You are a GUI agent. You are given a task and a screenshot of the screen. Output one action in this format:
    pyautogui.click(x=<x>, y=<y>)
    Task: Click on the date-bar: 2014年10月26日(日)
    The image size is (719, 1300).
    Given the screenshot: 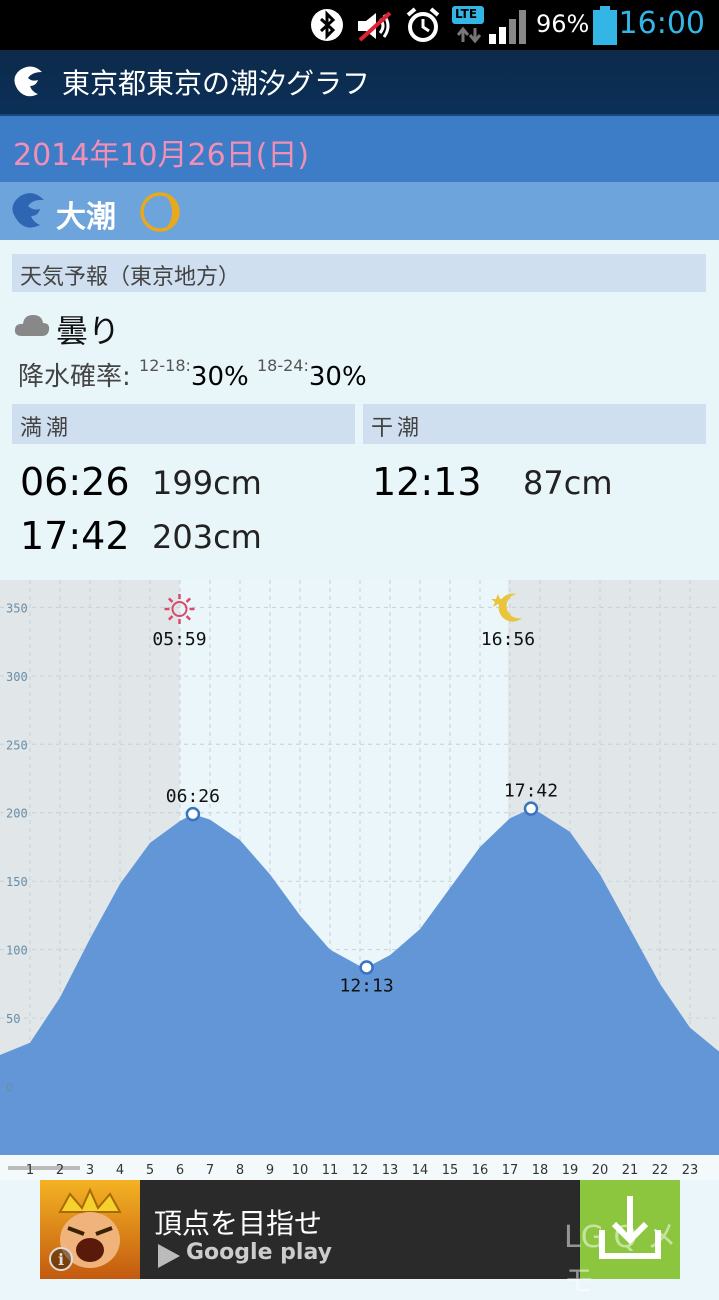 What is the action you would take?
    pyautogui.click(x=359, y=149)
    